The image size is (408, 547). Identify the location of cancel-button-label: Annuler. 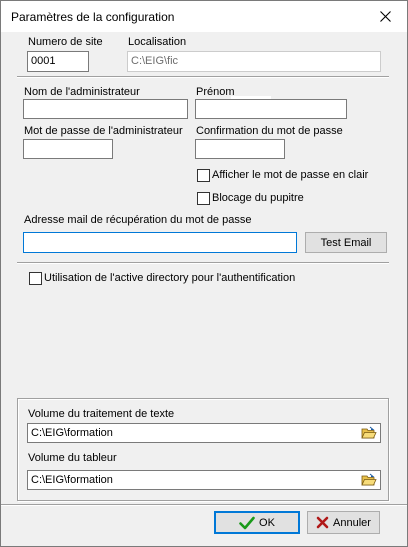
(352, 522).